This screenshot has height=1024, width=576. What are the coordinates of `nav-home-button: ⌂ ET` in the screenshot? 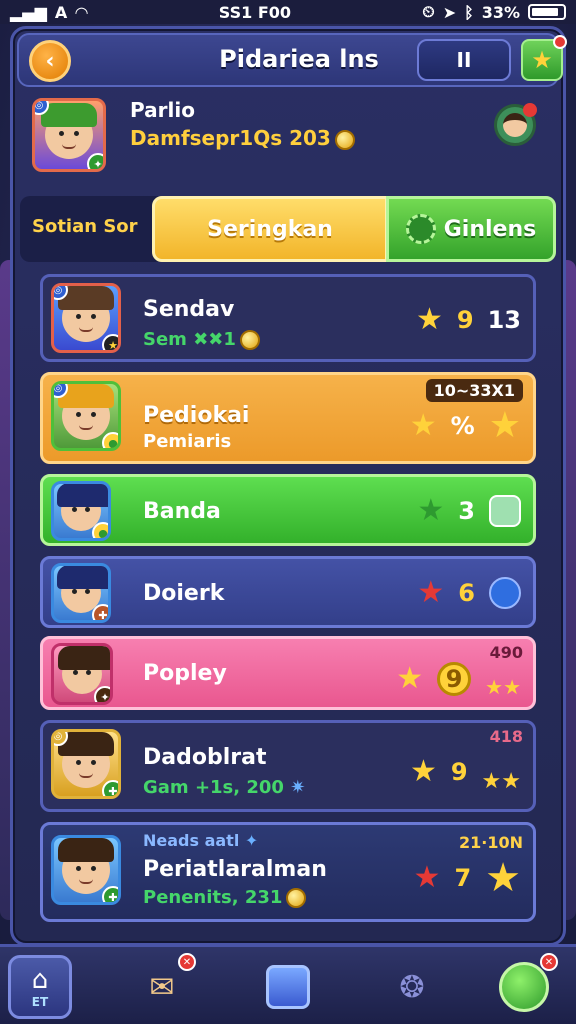 It's located at (40, 987).